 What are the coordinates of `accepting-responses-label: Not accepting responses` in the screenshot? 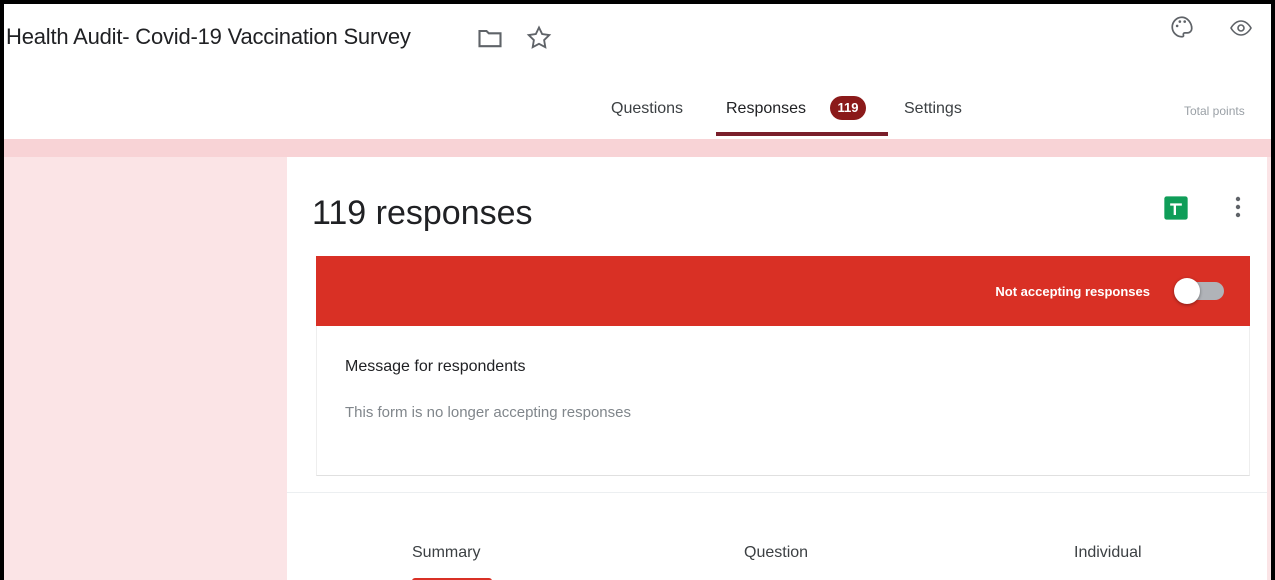 It's located at (1072, 291).